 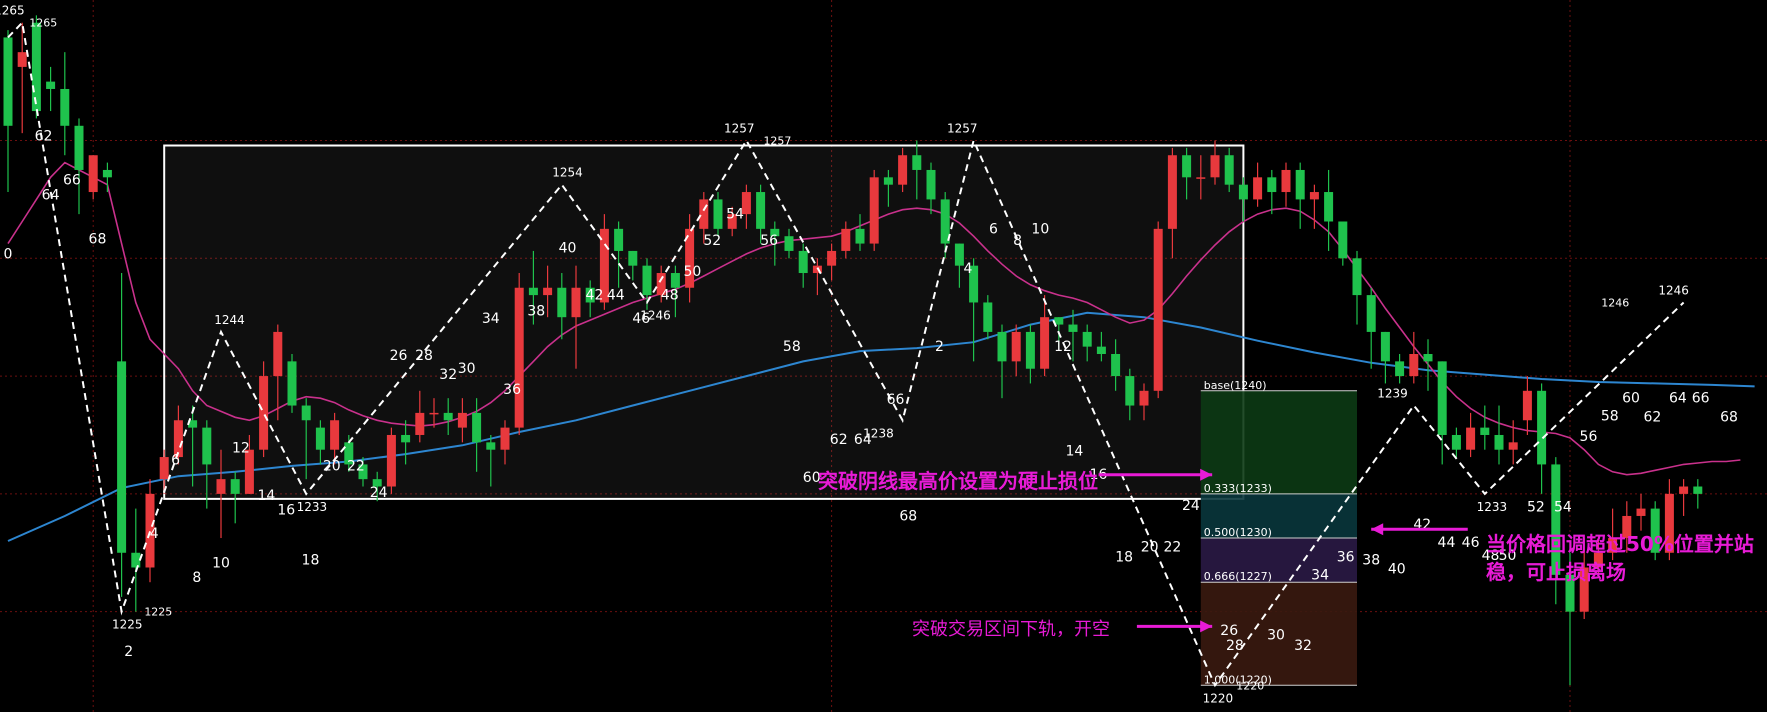 I want to click on bar-count-label: 34, so click(x=491, y=319).